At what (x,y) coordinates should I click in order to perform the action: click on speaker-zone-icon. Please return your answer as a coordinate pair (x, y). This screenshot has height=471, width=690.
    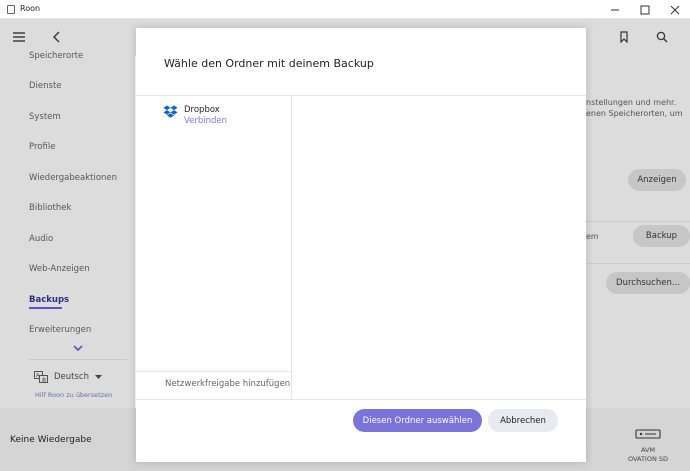
    Looking at the image, I should click on (648, 434).